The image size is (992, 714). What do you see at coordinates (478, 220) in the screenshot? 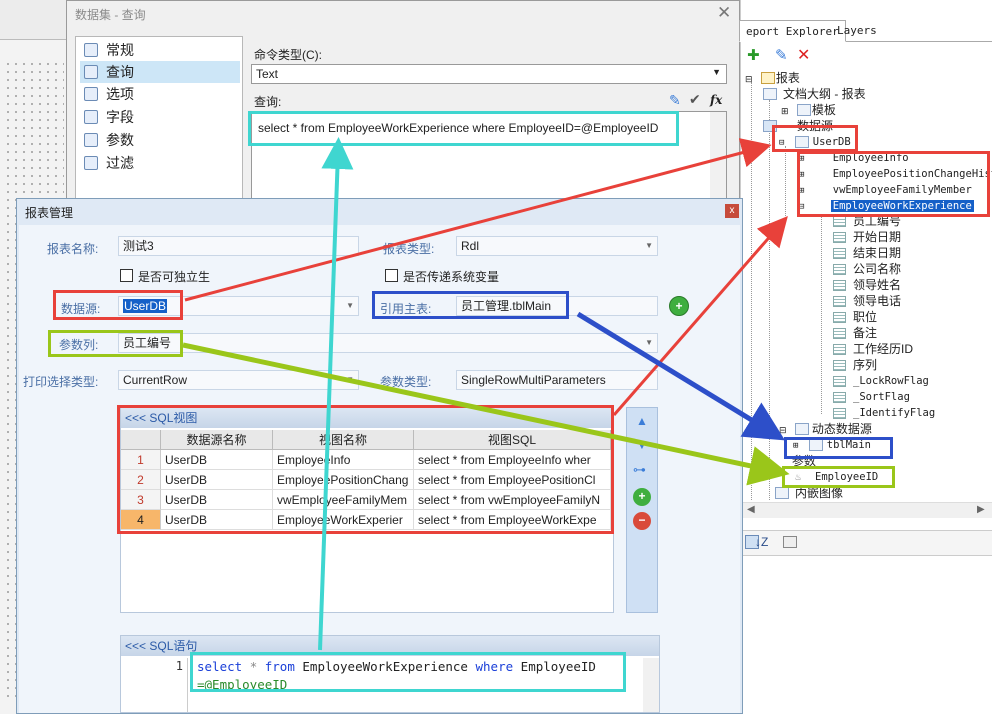
I see `arrow-datasource` at bounding box center [478, 220].